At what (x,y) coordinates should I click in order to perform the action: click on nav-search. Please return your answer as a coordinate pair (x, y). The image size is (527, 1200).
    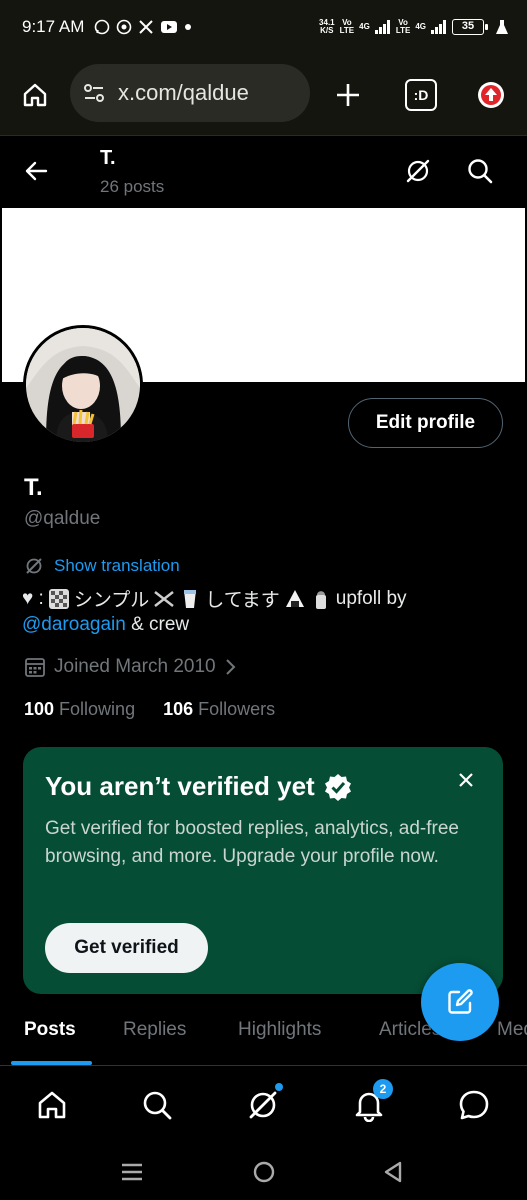
    Looking at the image, I should click on (157, 1105).